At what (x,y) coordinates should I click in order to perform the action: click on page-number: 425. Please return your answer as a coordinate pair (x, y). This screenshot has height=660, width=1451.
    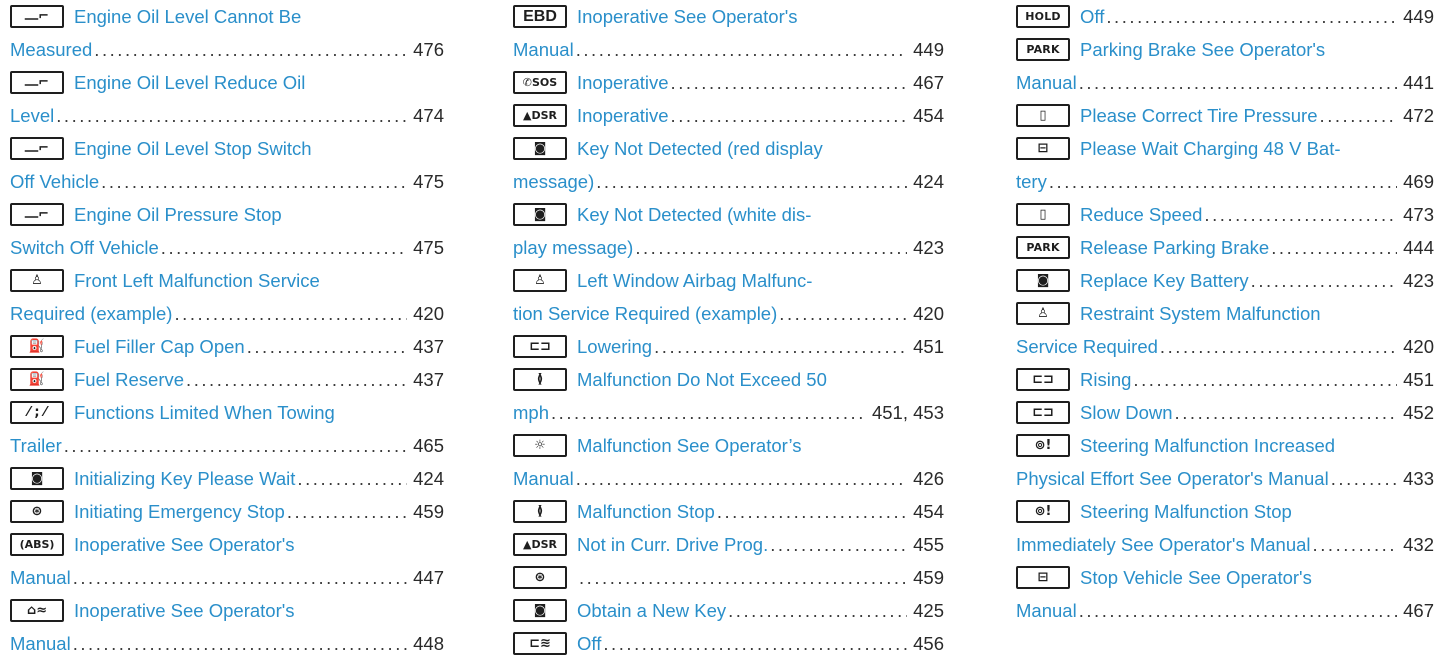
    Looking at the image, I should click on (925, 610).